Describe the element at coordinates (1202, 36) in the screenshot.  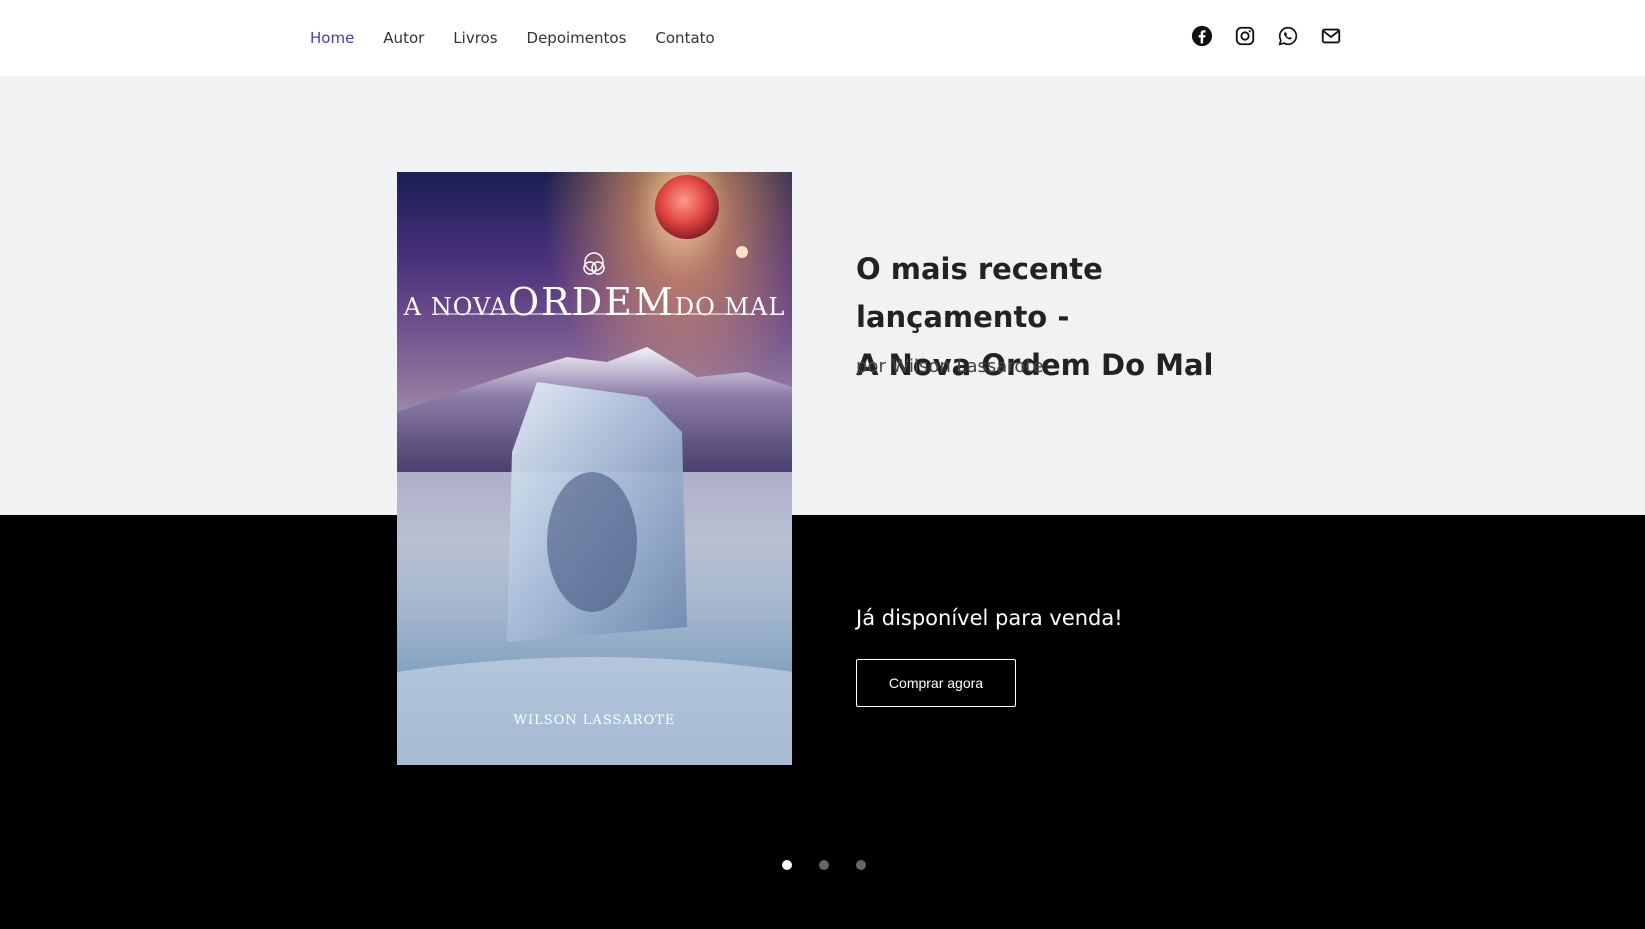
I see `facebook-icon` at that location.